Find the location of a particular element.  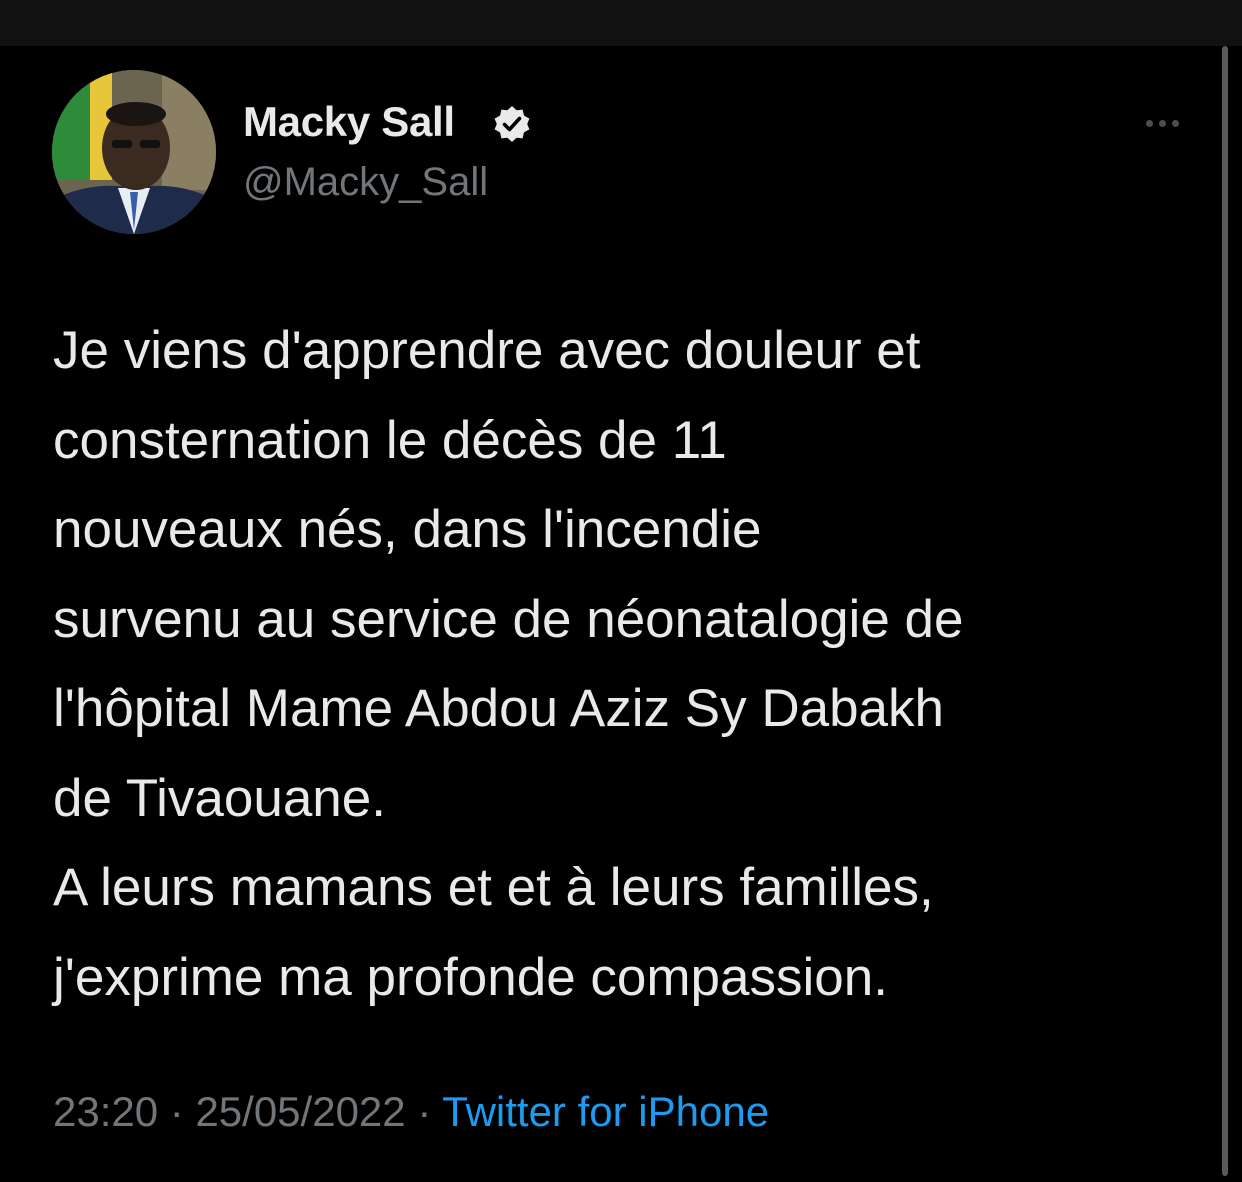

tweet-date: 25/05/2022 is located at coordinates (300, 1111).